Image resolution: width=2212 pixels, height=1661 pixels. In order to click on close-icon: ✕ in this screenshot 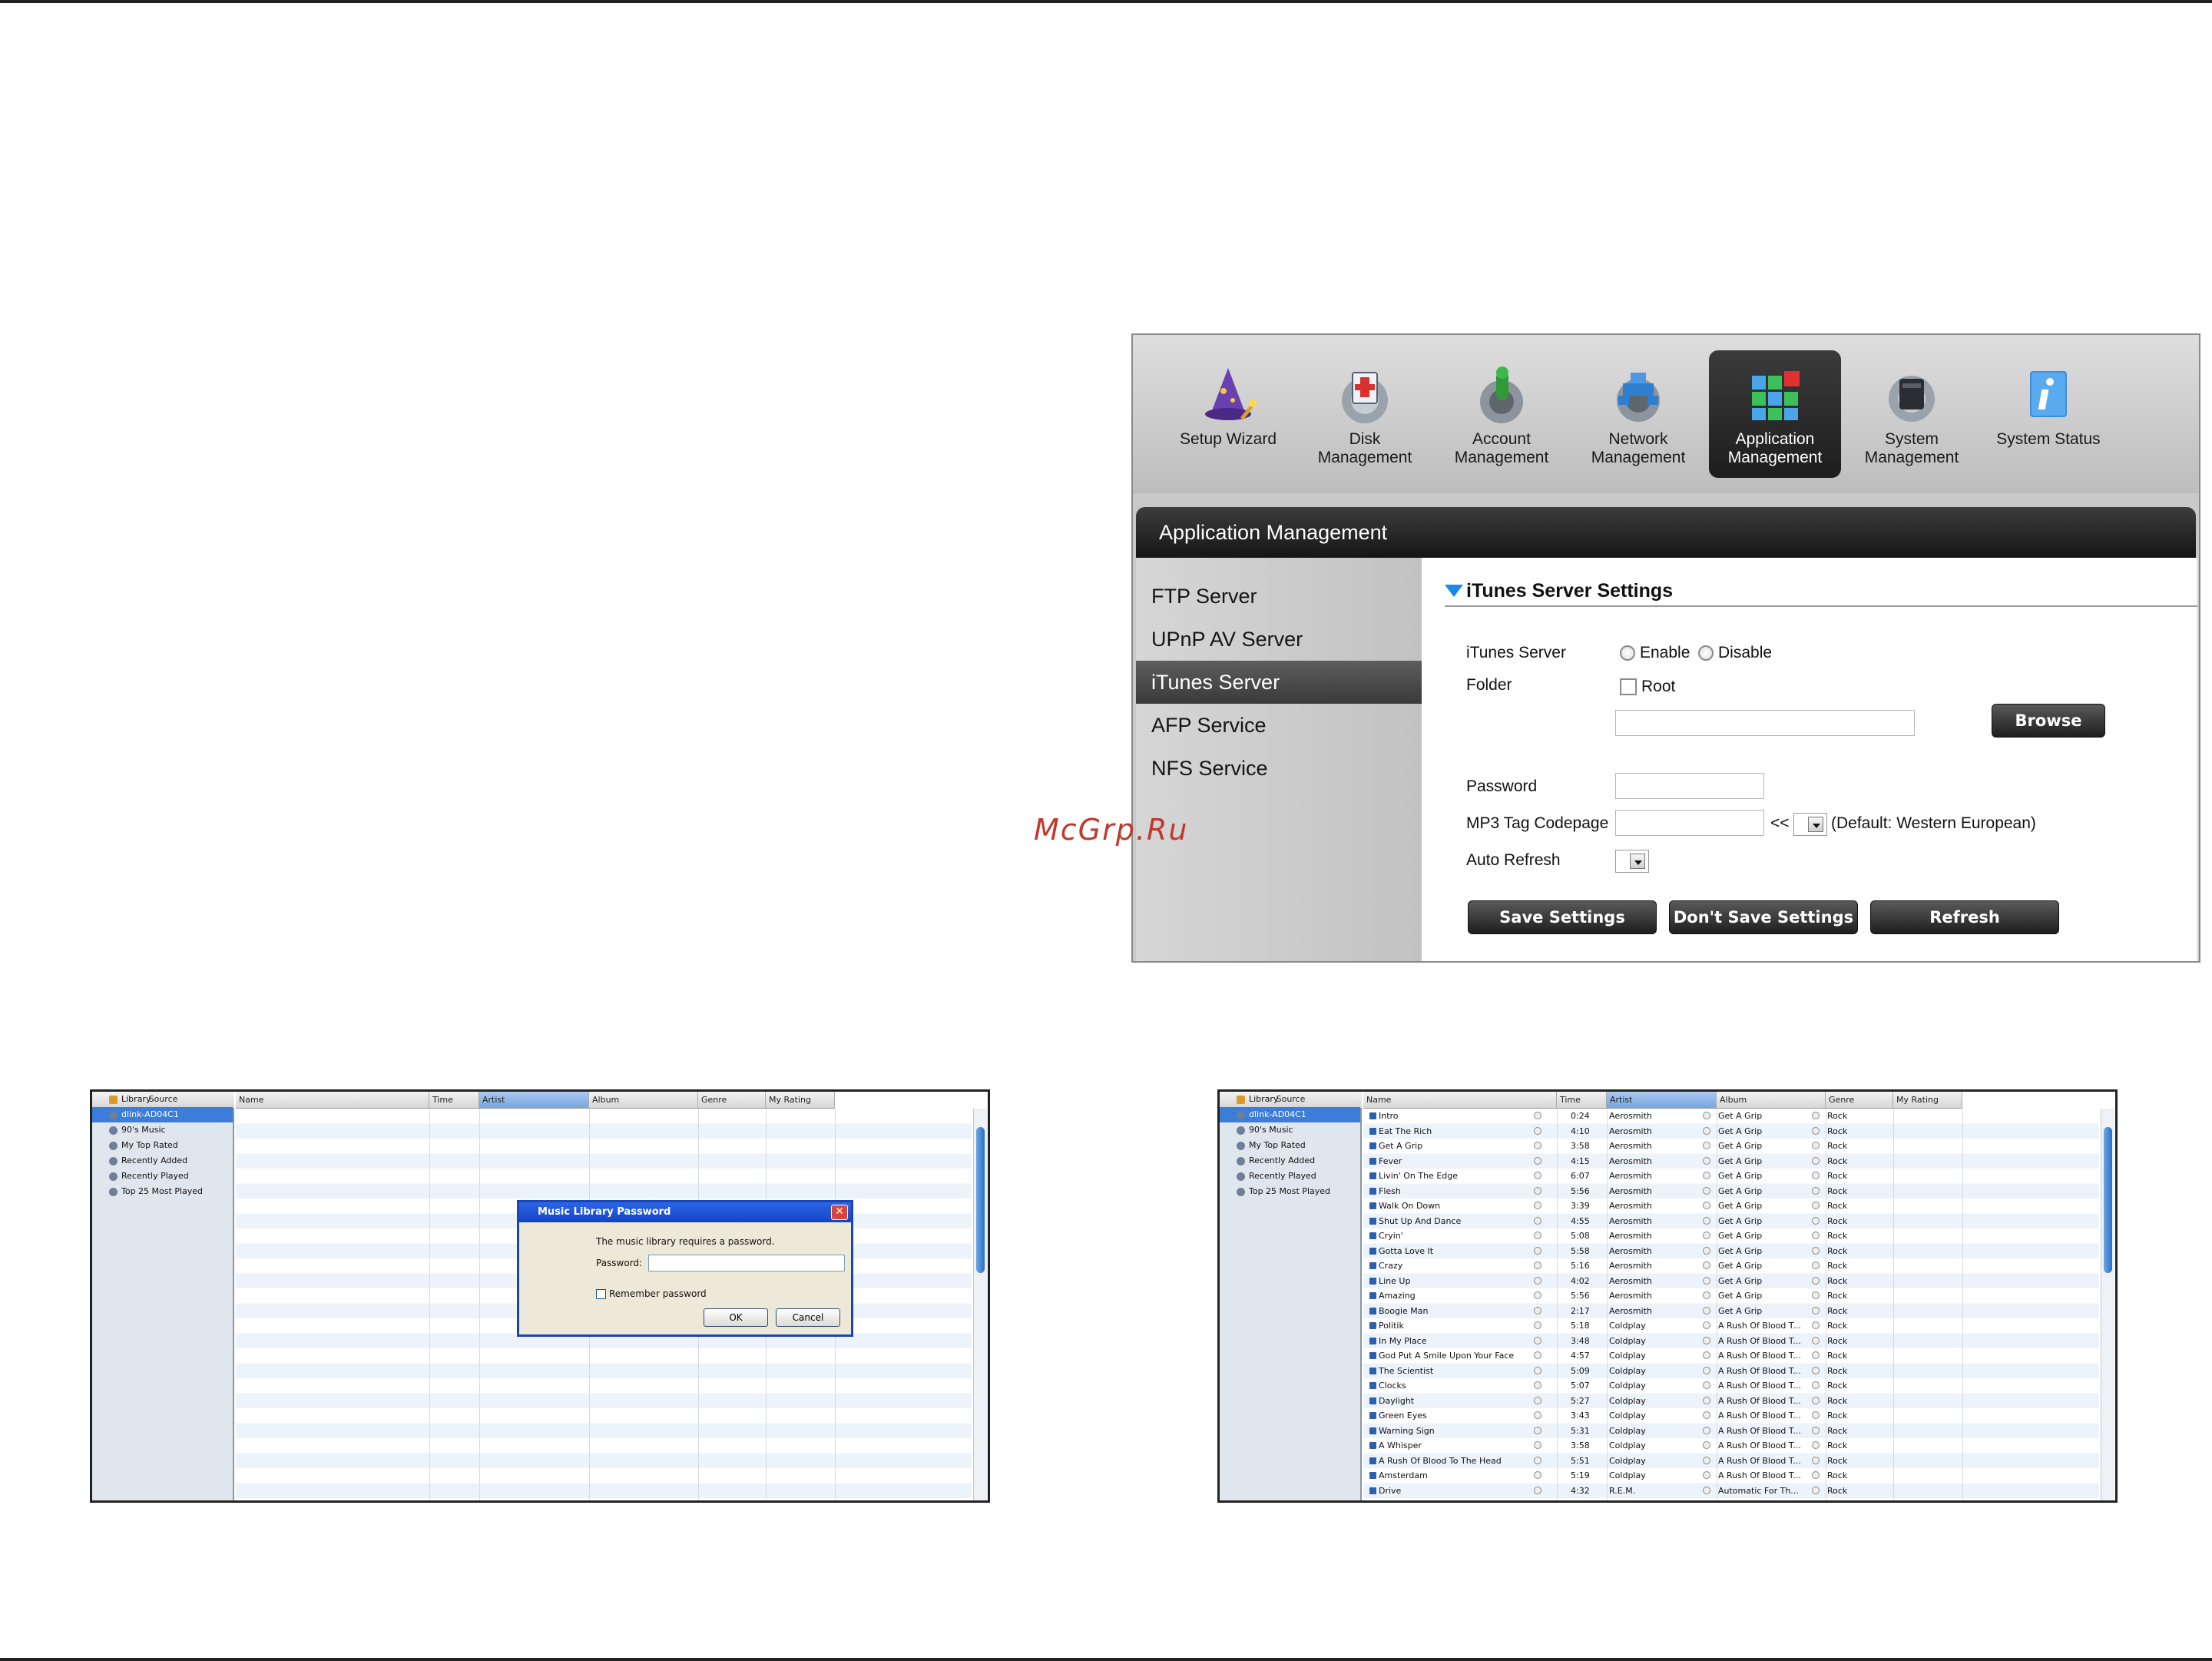, I will do `click(839, 1212)`.